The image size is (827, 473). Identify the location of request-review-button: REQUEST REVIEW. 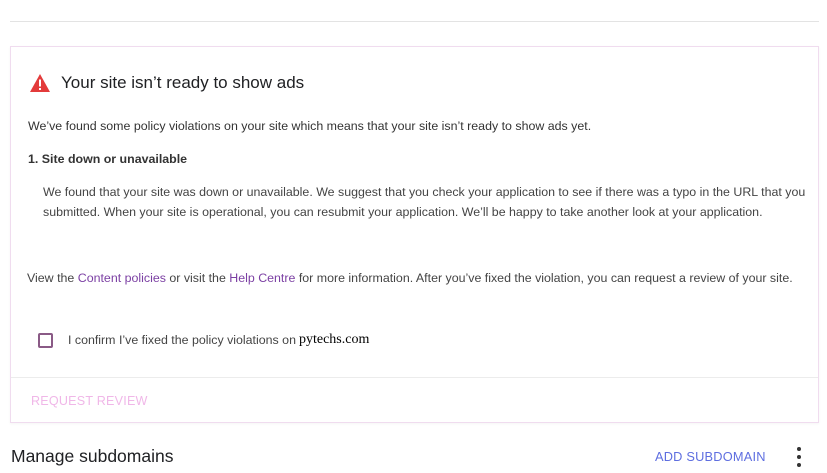
(89, 401).